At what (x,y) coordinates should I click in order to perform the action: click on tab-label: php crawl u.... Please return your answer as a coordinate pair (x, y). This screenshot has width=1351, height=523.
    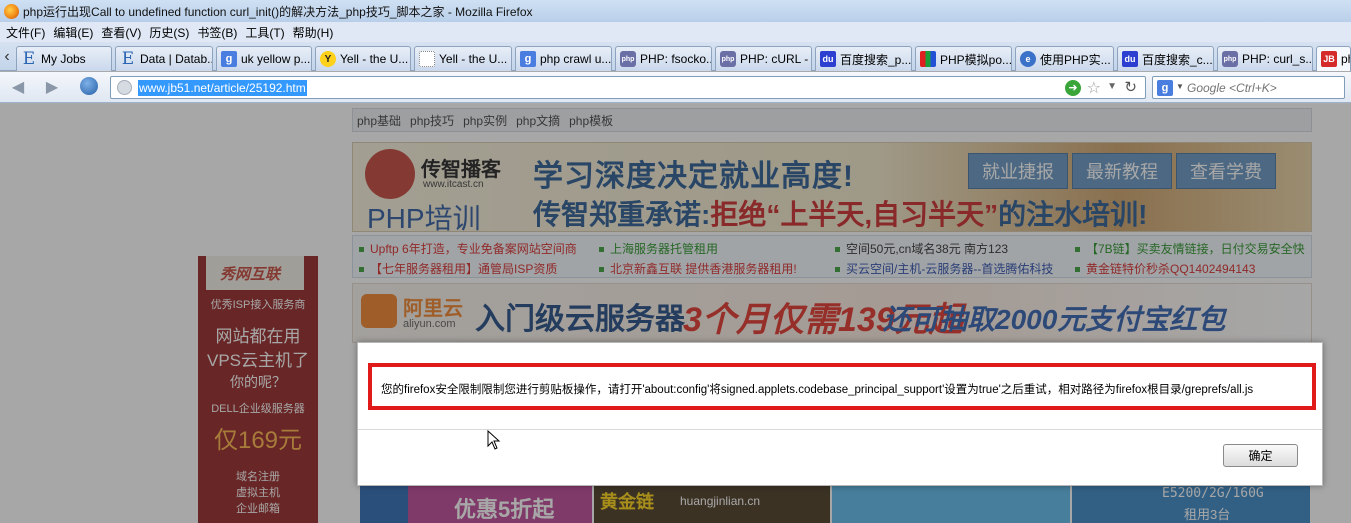
    Looking at the image, I should click on (576, 59).